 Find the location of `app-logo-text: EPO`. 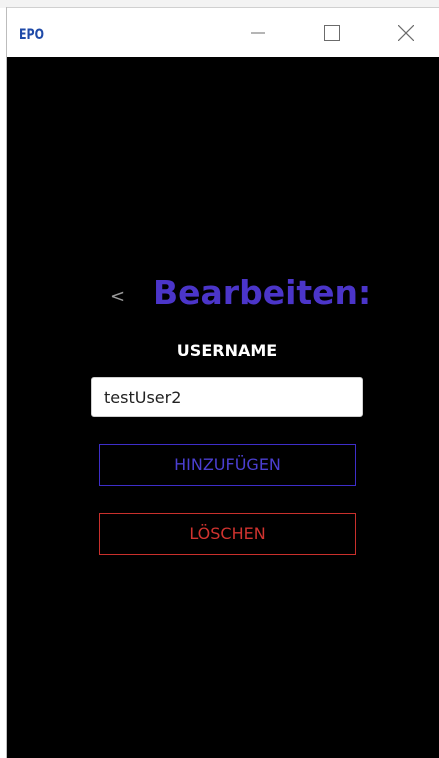

app-logo-text: EPO is located at coordinates (31, 35).